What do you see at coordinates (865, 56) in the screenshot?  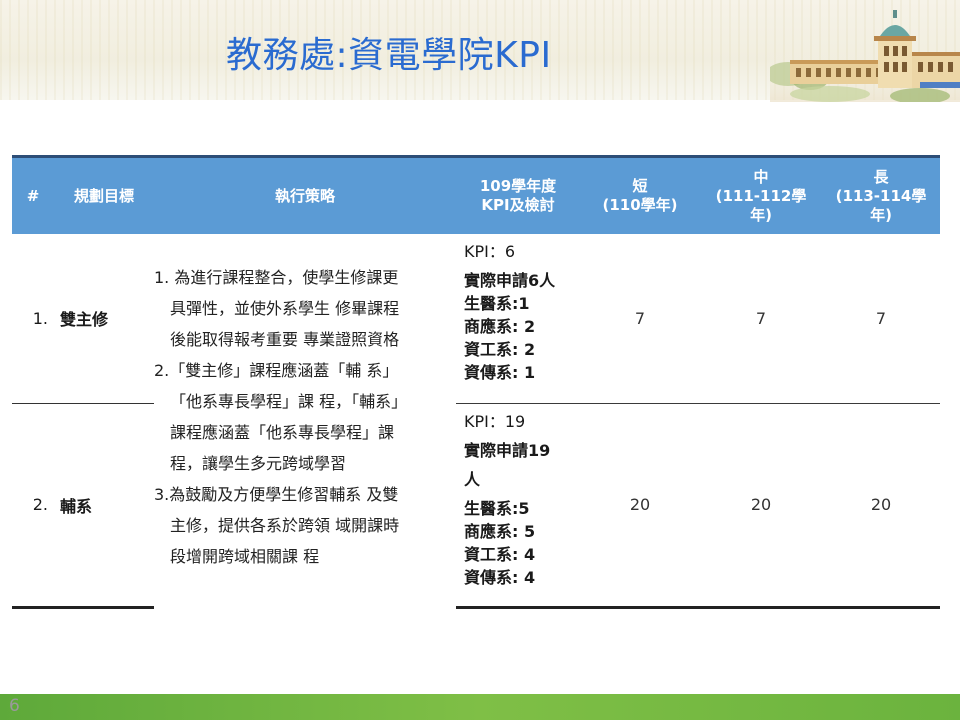 I see `campus-building-image` at bounding box center [865, 56].